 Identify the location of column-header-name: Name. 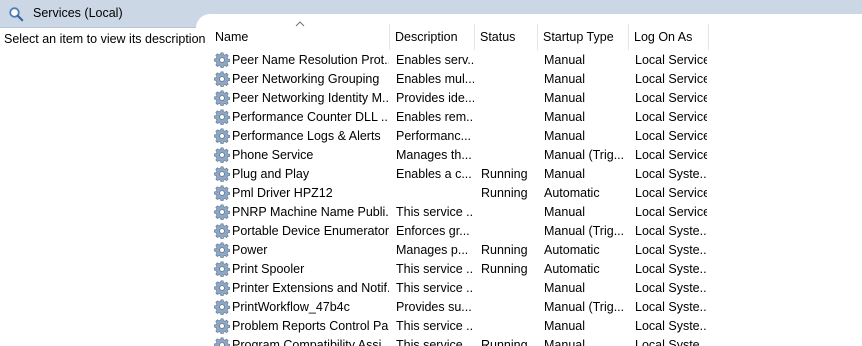
(300, 37).